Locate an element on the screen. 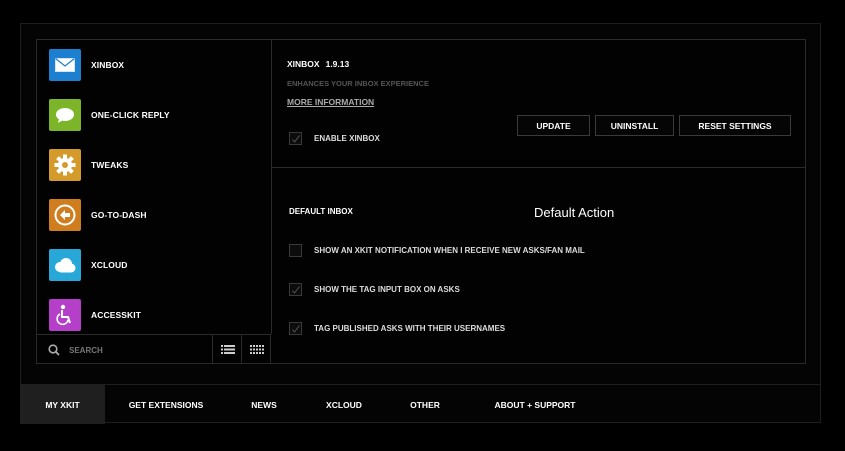 This screenshot has height=451, width=845. extension-version: 1.9.13 is located at coordinates (337, 64).